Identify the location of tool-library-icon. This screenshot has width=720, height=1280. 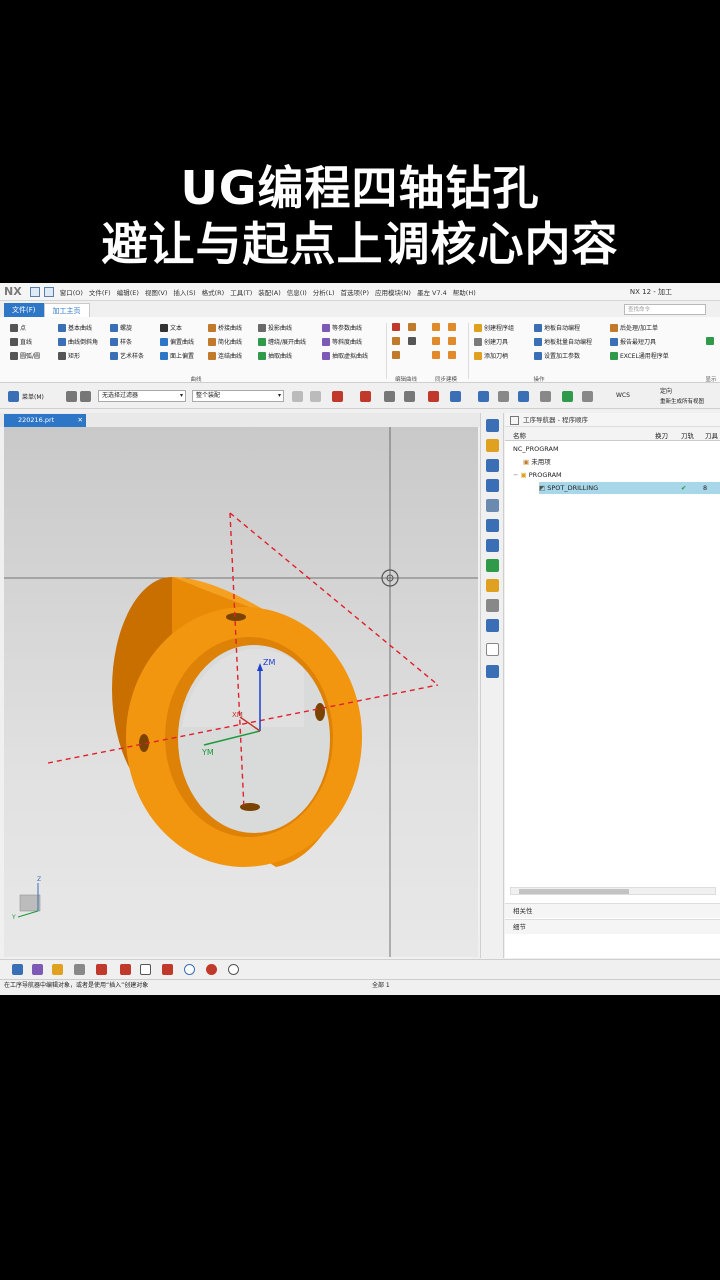
(492, 505).